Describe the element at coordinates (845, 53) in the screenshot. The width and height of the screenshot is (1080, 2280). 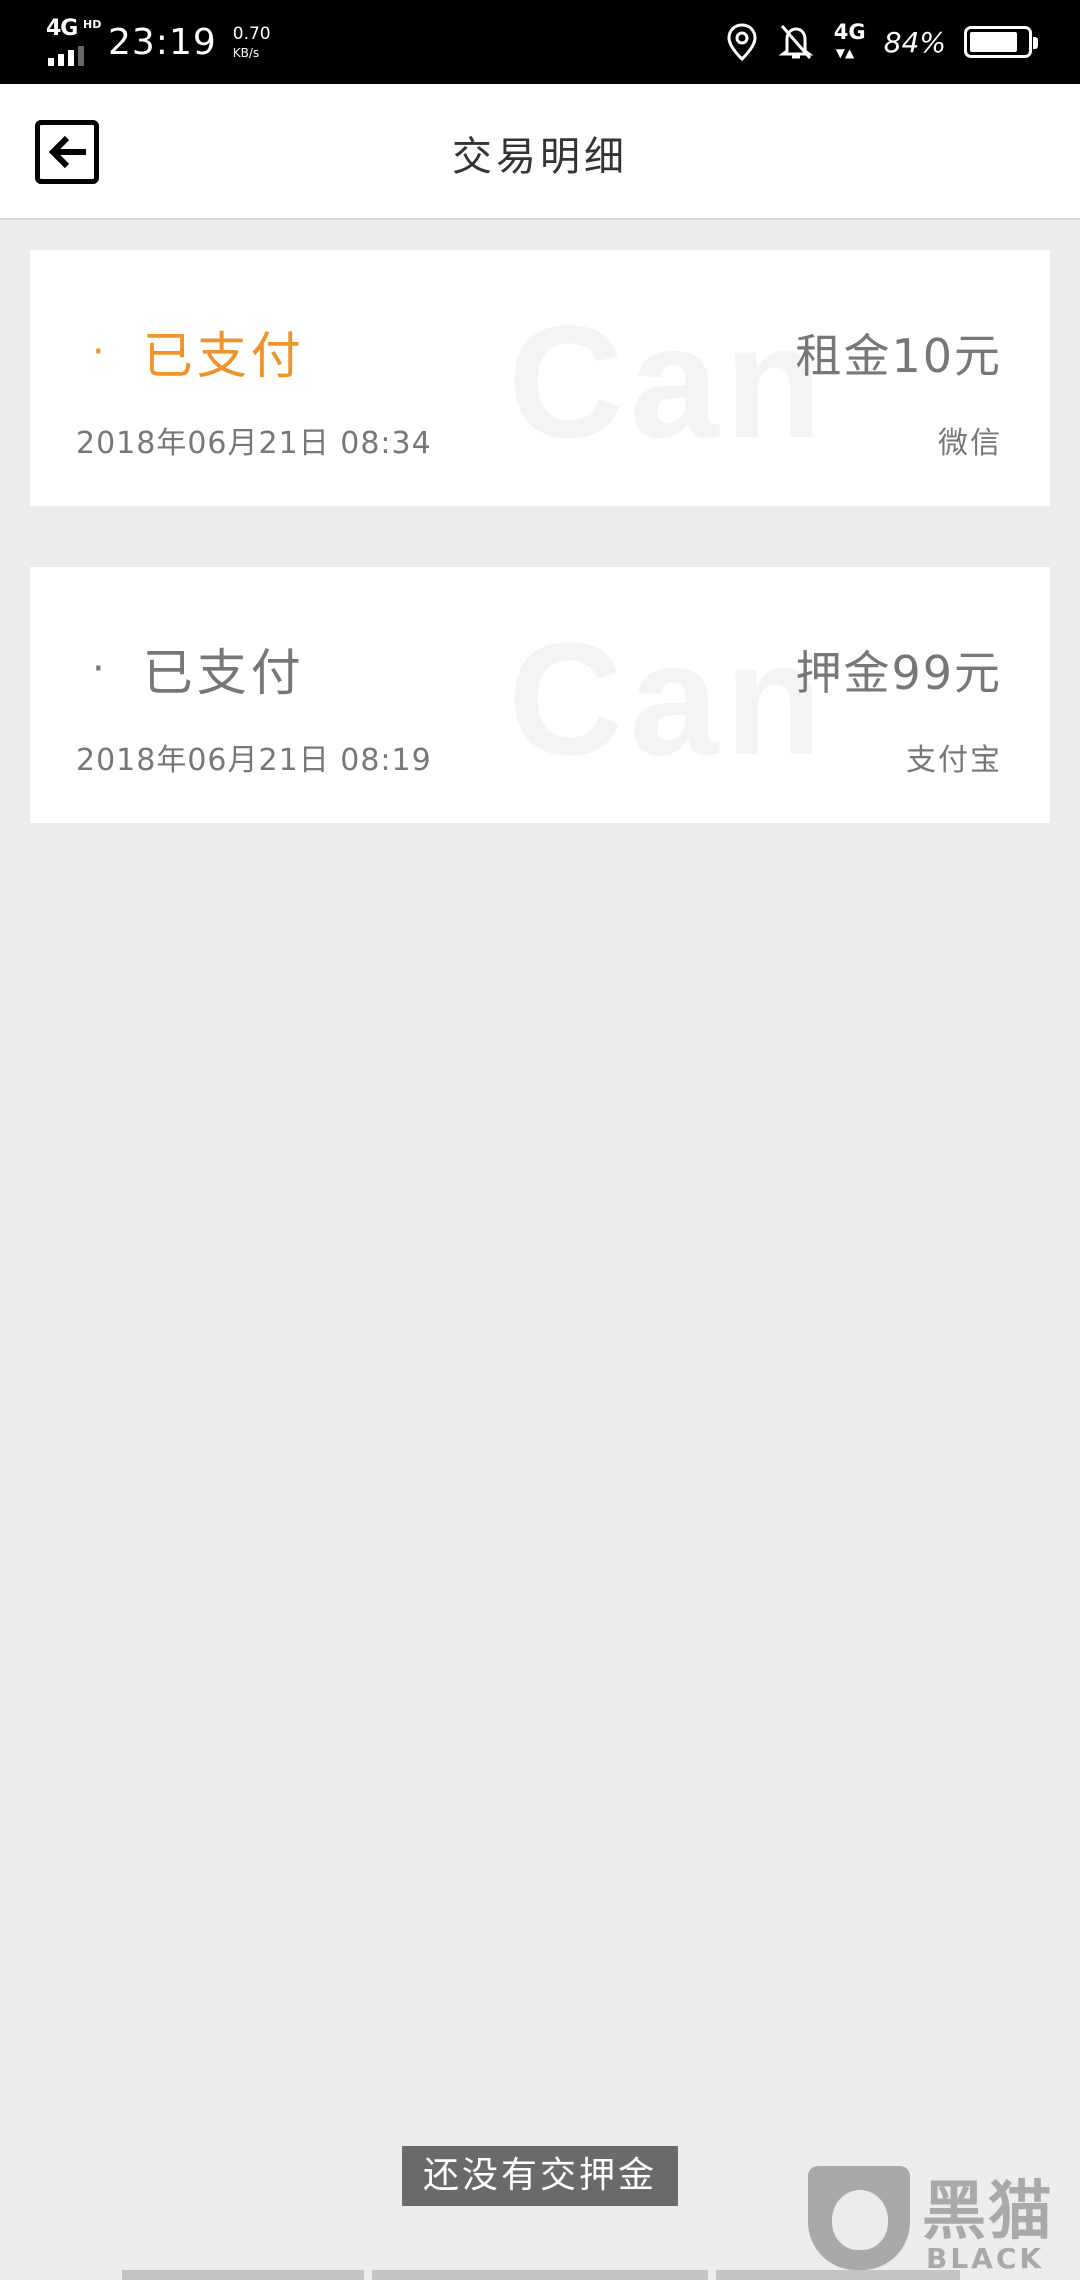
I see `data-arrows-icon: ▼▲` at that location.